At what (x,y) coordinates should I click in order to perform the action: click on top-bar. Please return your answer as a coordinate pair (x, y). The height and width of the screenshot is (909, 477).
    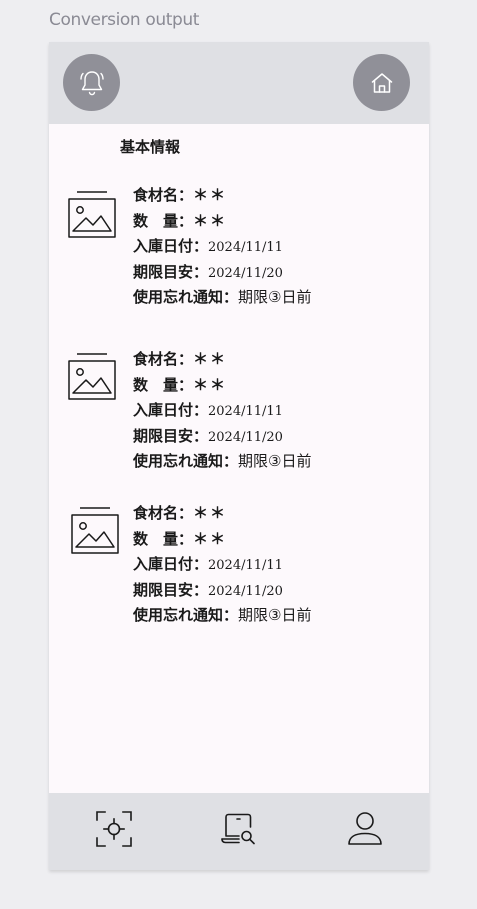
    Looking at the image, I should click on (239, 83).